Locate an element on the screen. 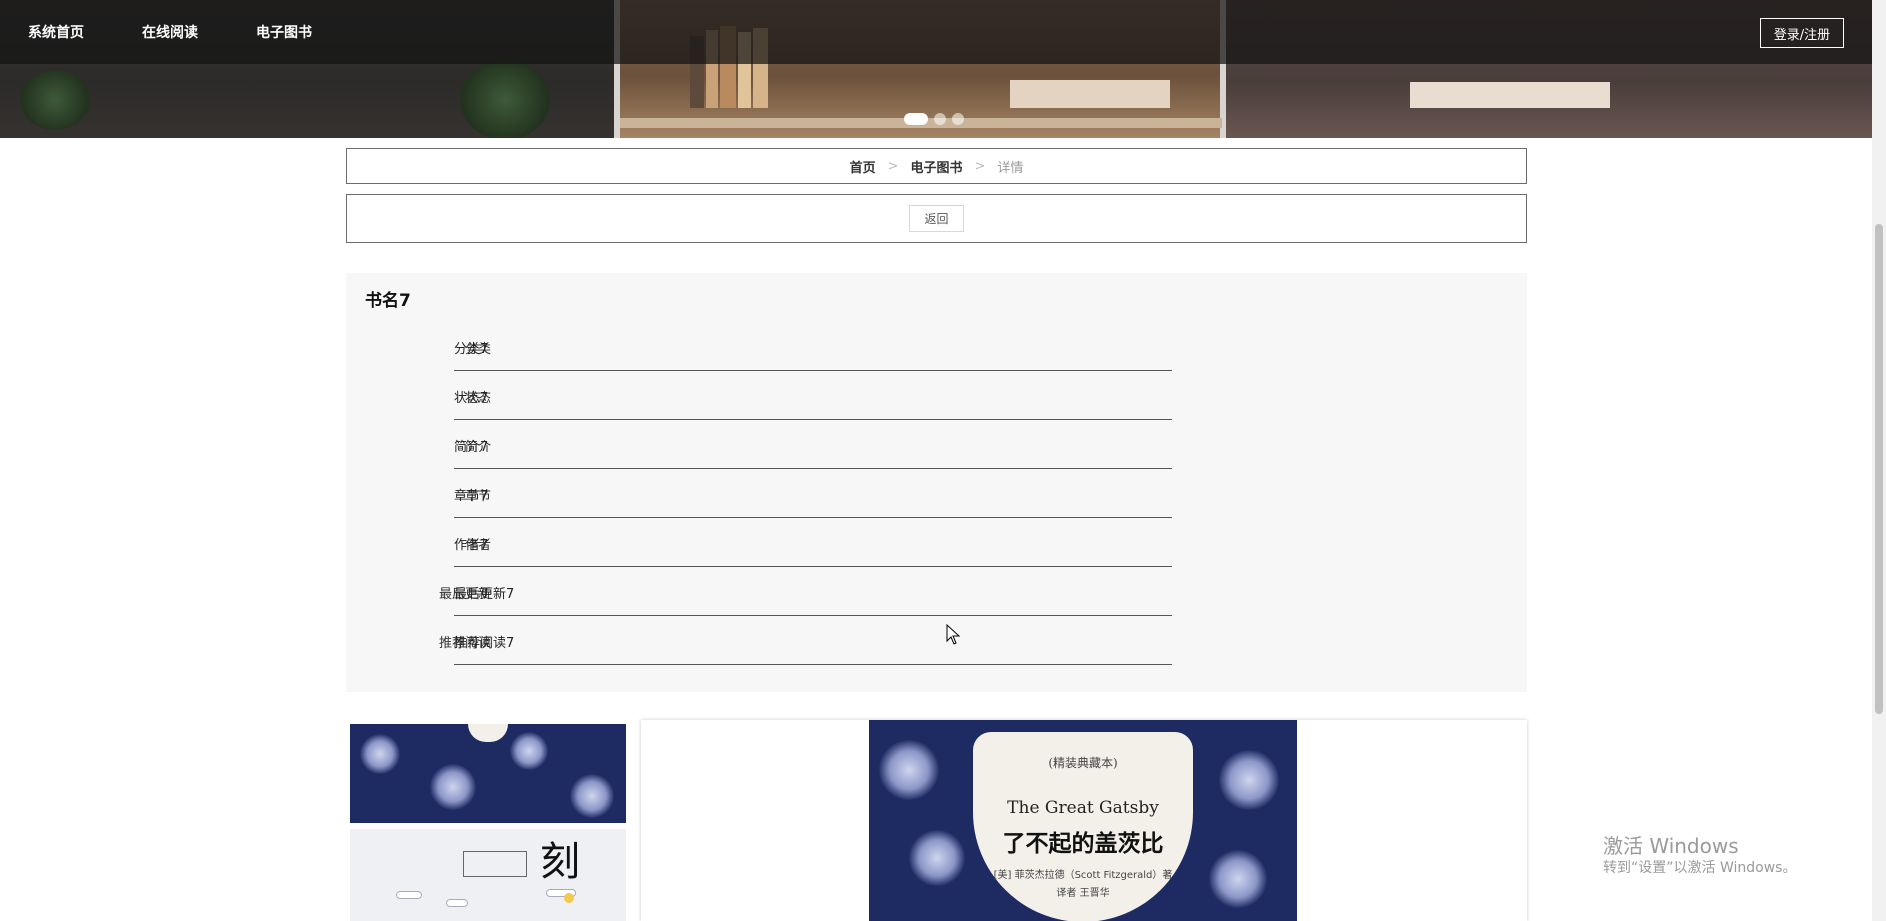  sun-icon is located at coordinates (569, 898).